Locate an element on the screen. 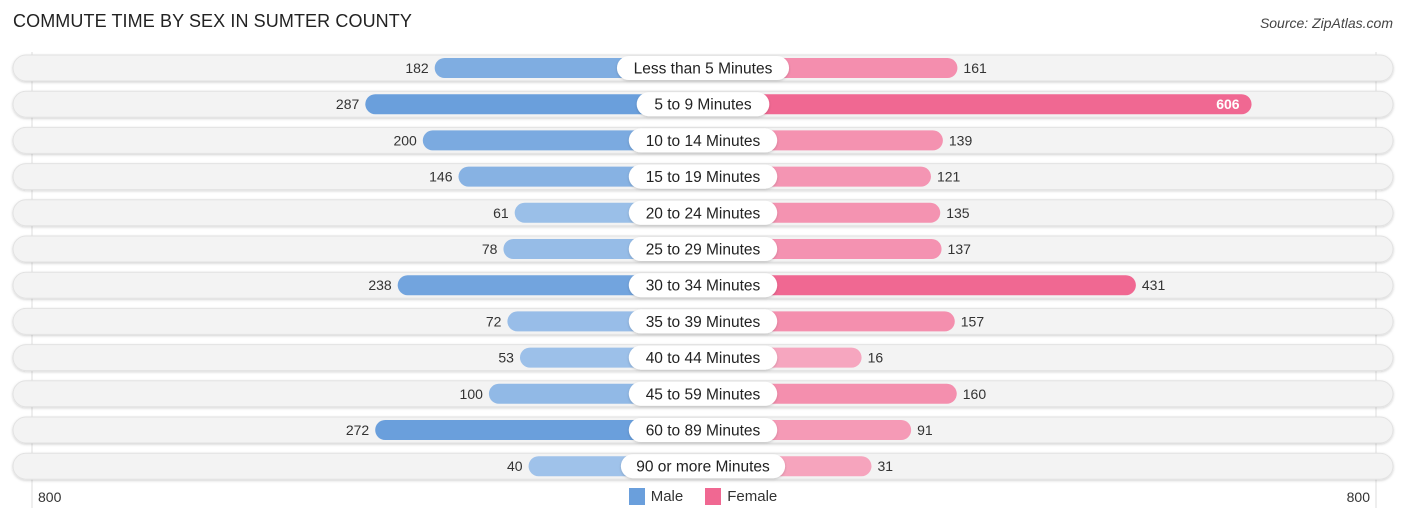 Image resolution: width=1406 pixels, height=523 pixels. value-label-female: 31 is located at coordinates (885, 466).